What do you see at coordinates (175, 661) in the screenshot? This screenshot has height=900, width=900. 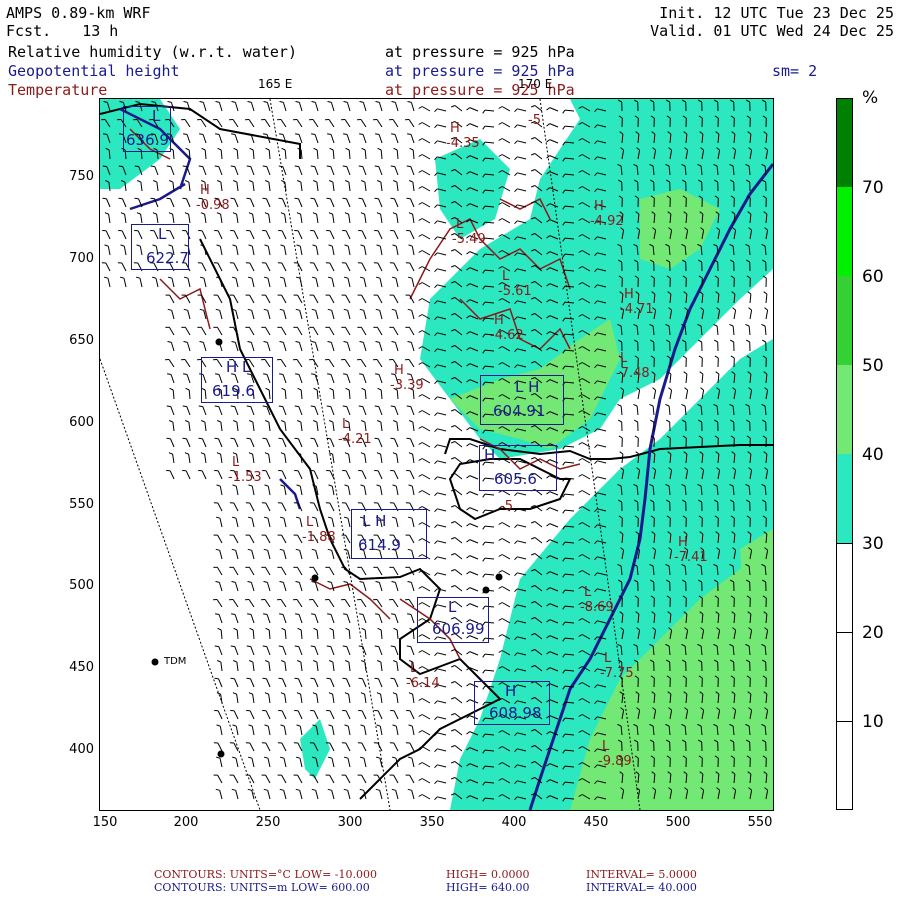 I see `station-label-tdm: TDM` at bounding box center [175, 661].